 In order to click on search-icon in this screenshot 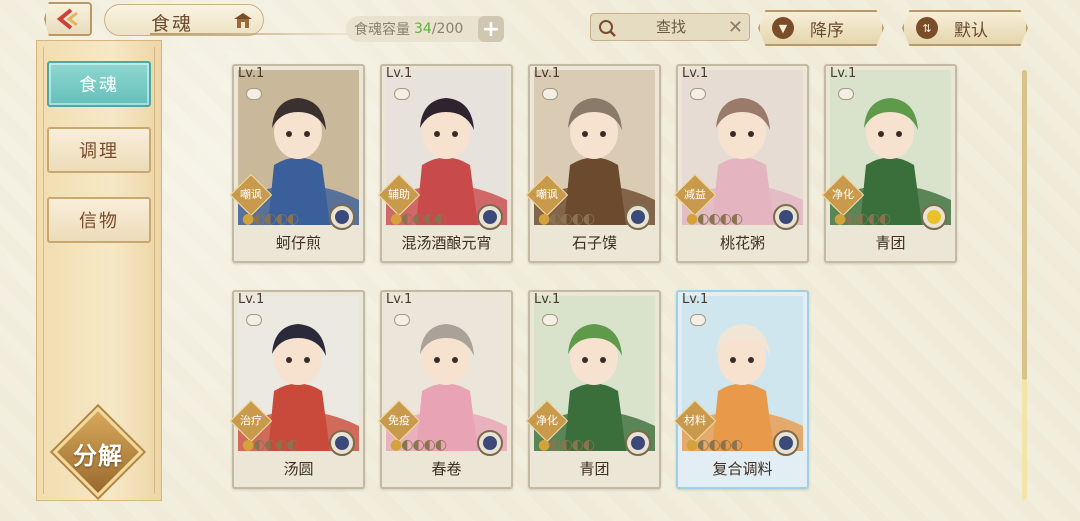, I will do `click(607, 28)`.